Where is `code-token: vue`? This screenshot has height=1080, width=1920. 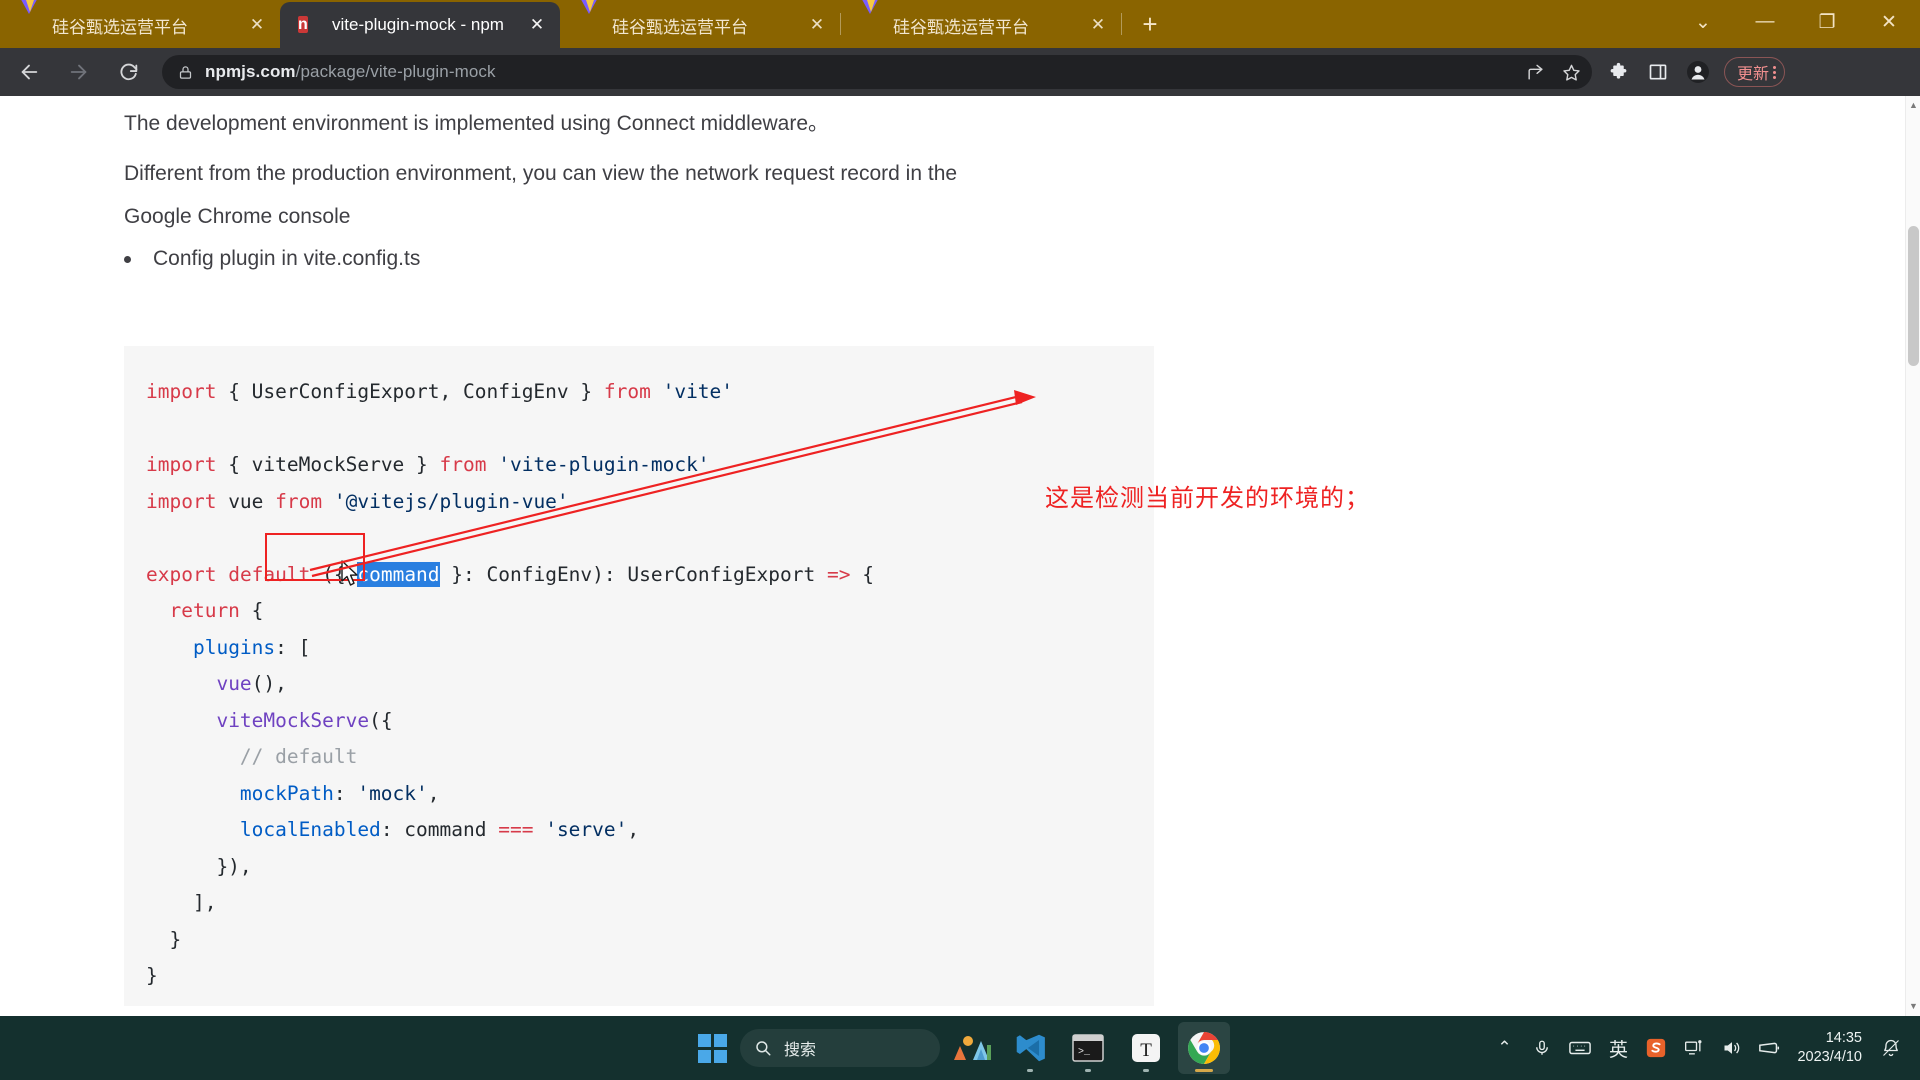 code-token: vue is located at coordinates (246, 501).